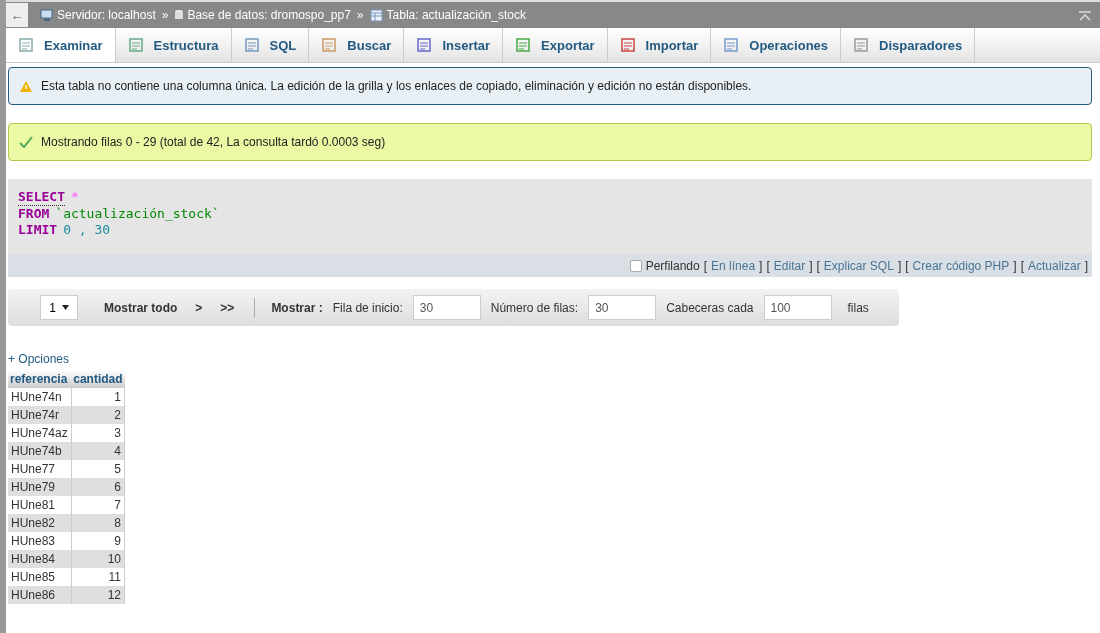 This screenshot has height=633, width=1100. What do you see at coordinates (173, 45) in the screenshot?
I see `tab: Estructura` at bounding box center [173, 45].